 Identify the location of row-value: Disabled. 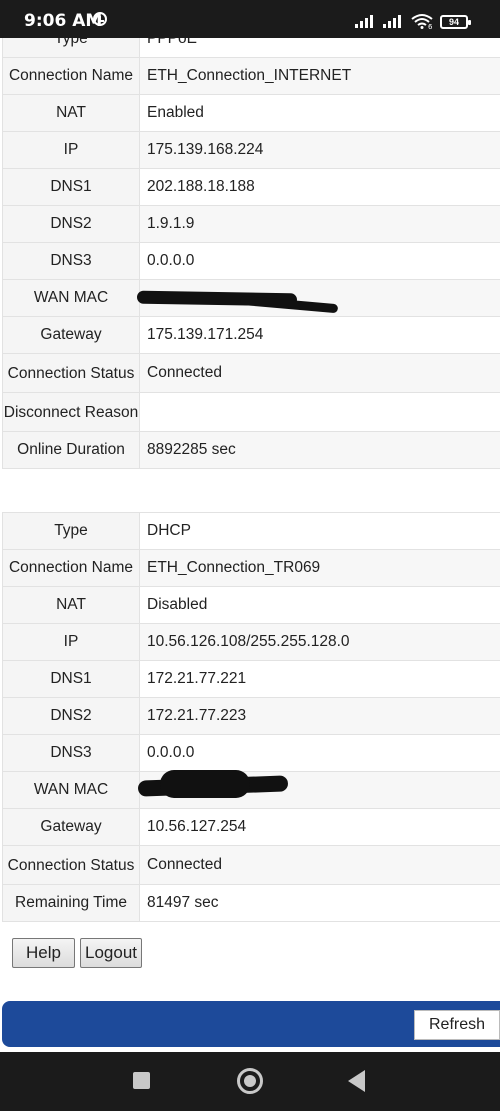
(319, 605).